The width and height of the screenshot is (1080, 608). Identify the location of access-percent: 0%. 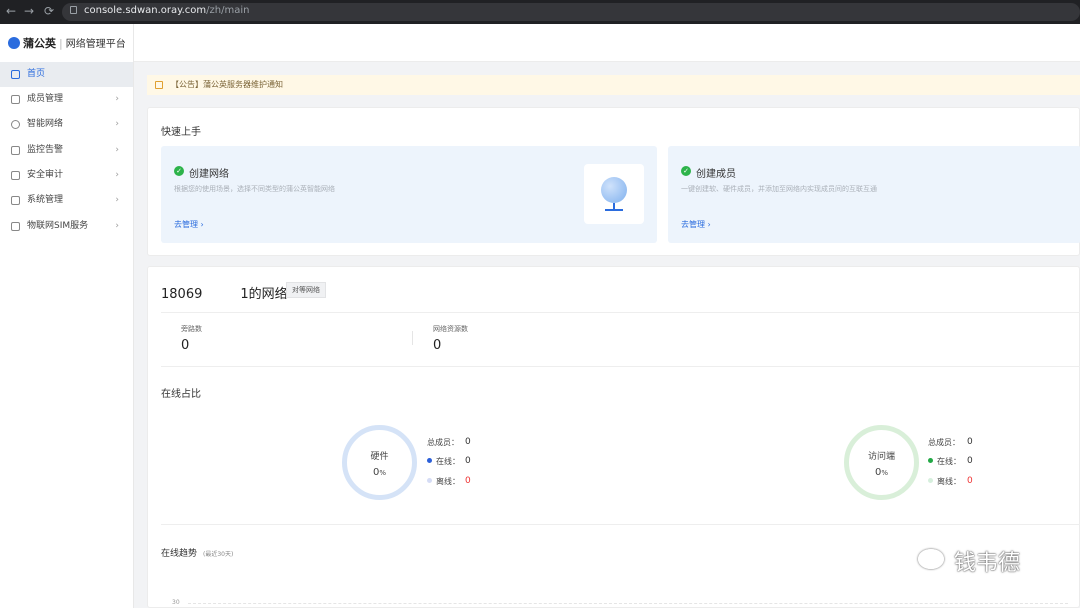
(881, 472).